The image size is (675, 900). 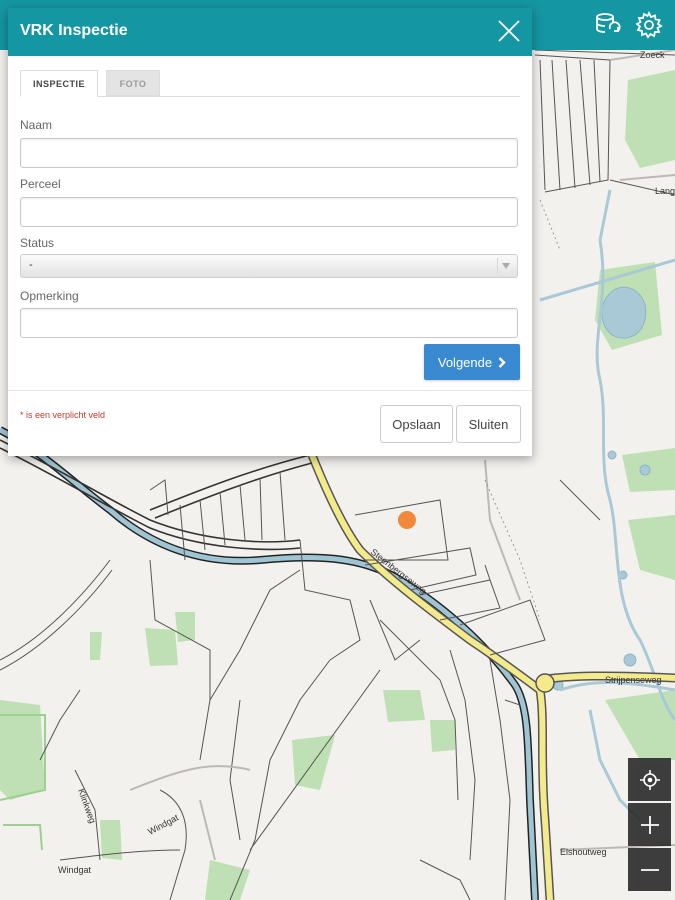 I want to click on next-button: Volgende, so click(x=472, y=362).